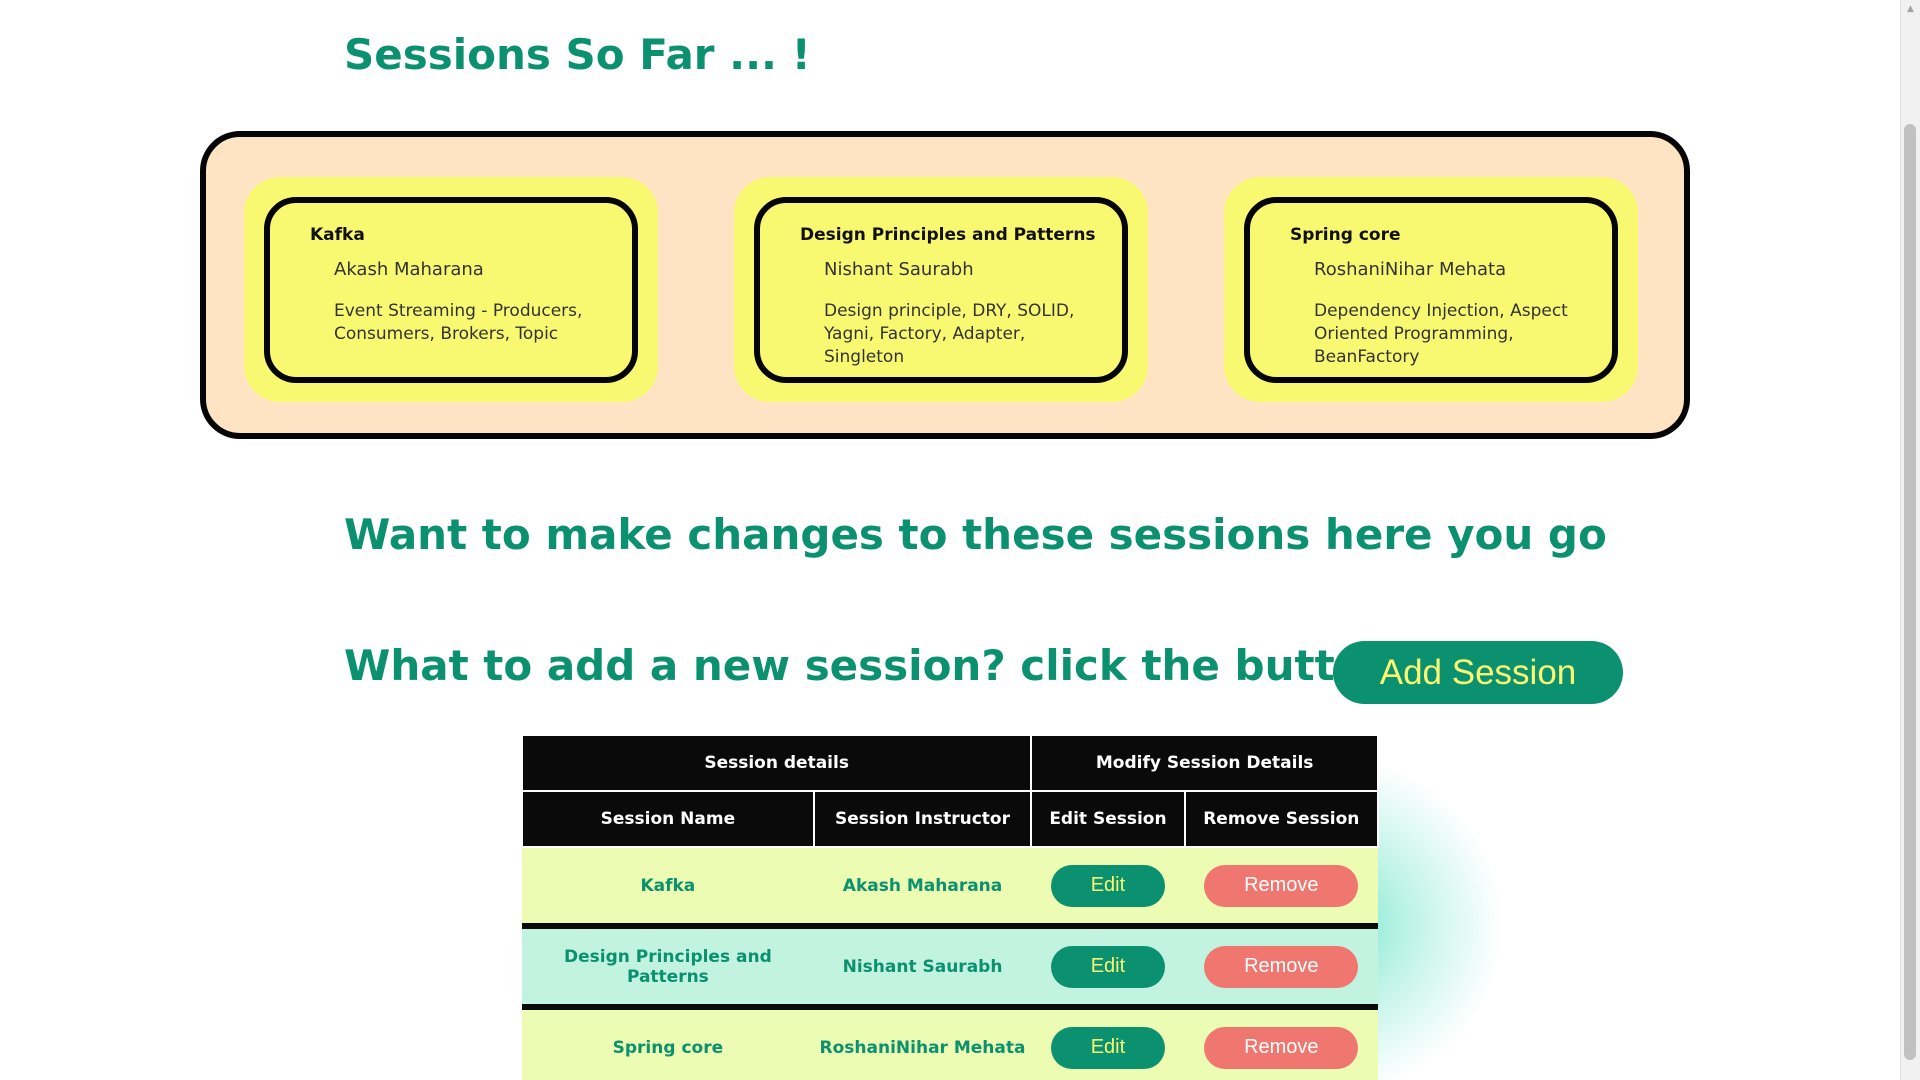 This screenshot has height=1080, width=1920. Describe the element at coordinates (922, 968) in the screenshot. I see `session-instructor-cell: Nishant Saurabh` at that location.